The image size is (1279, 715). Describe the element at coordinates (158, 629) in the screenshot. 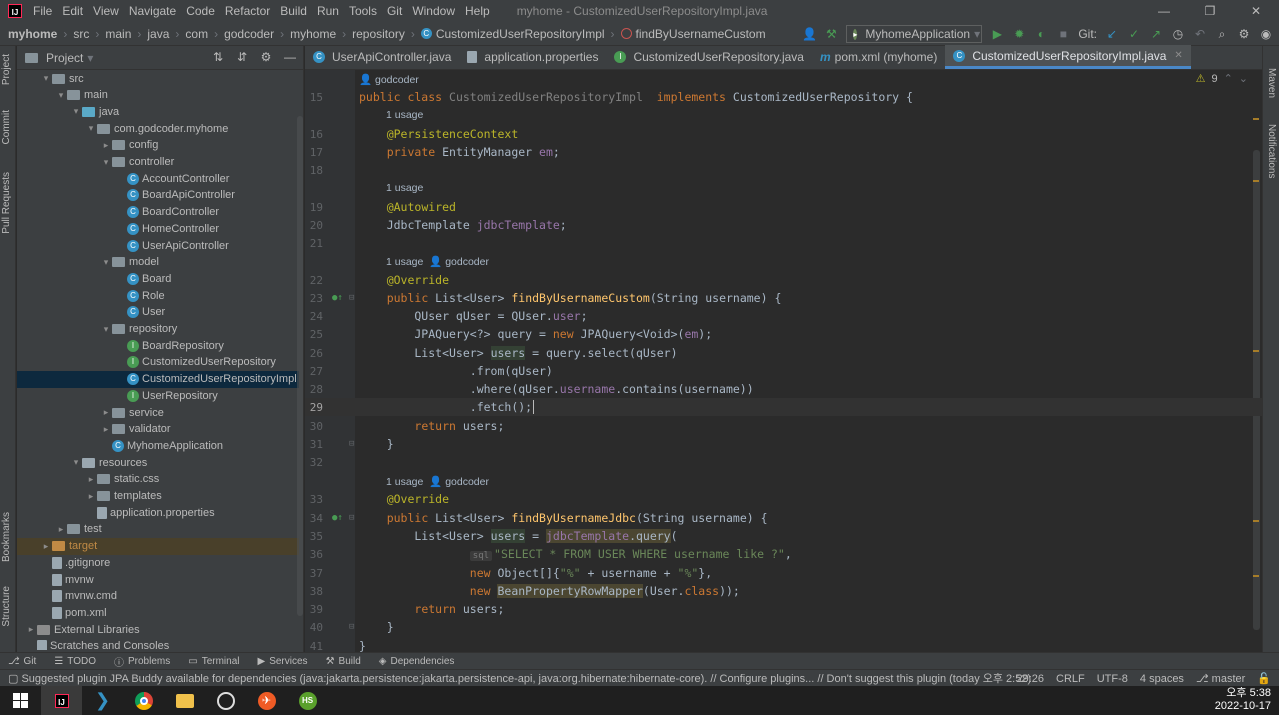

I see `tree-item: ▸ External Libraries` at that location.